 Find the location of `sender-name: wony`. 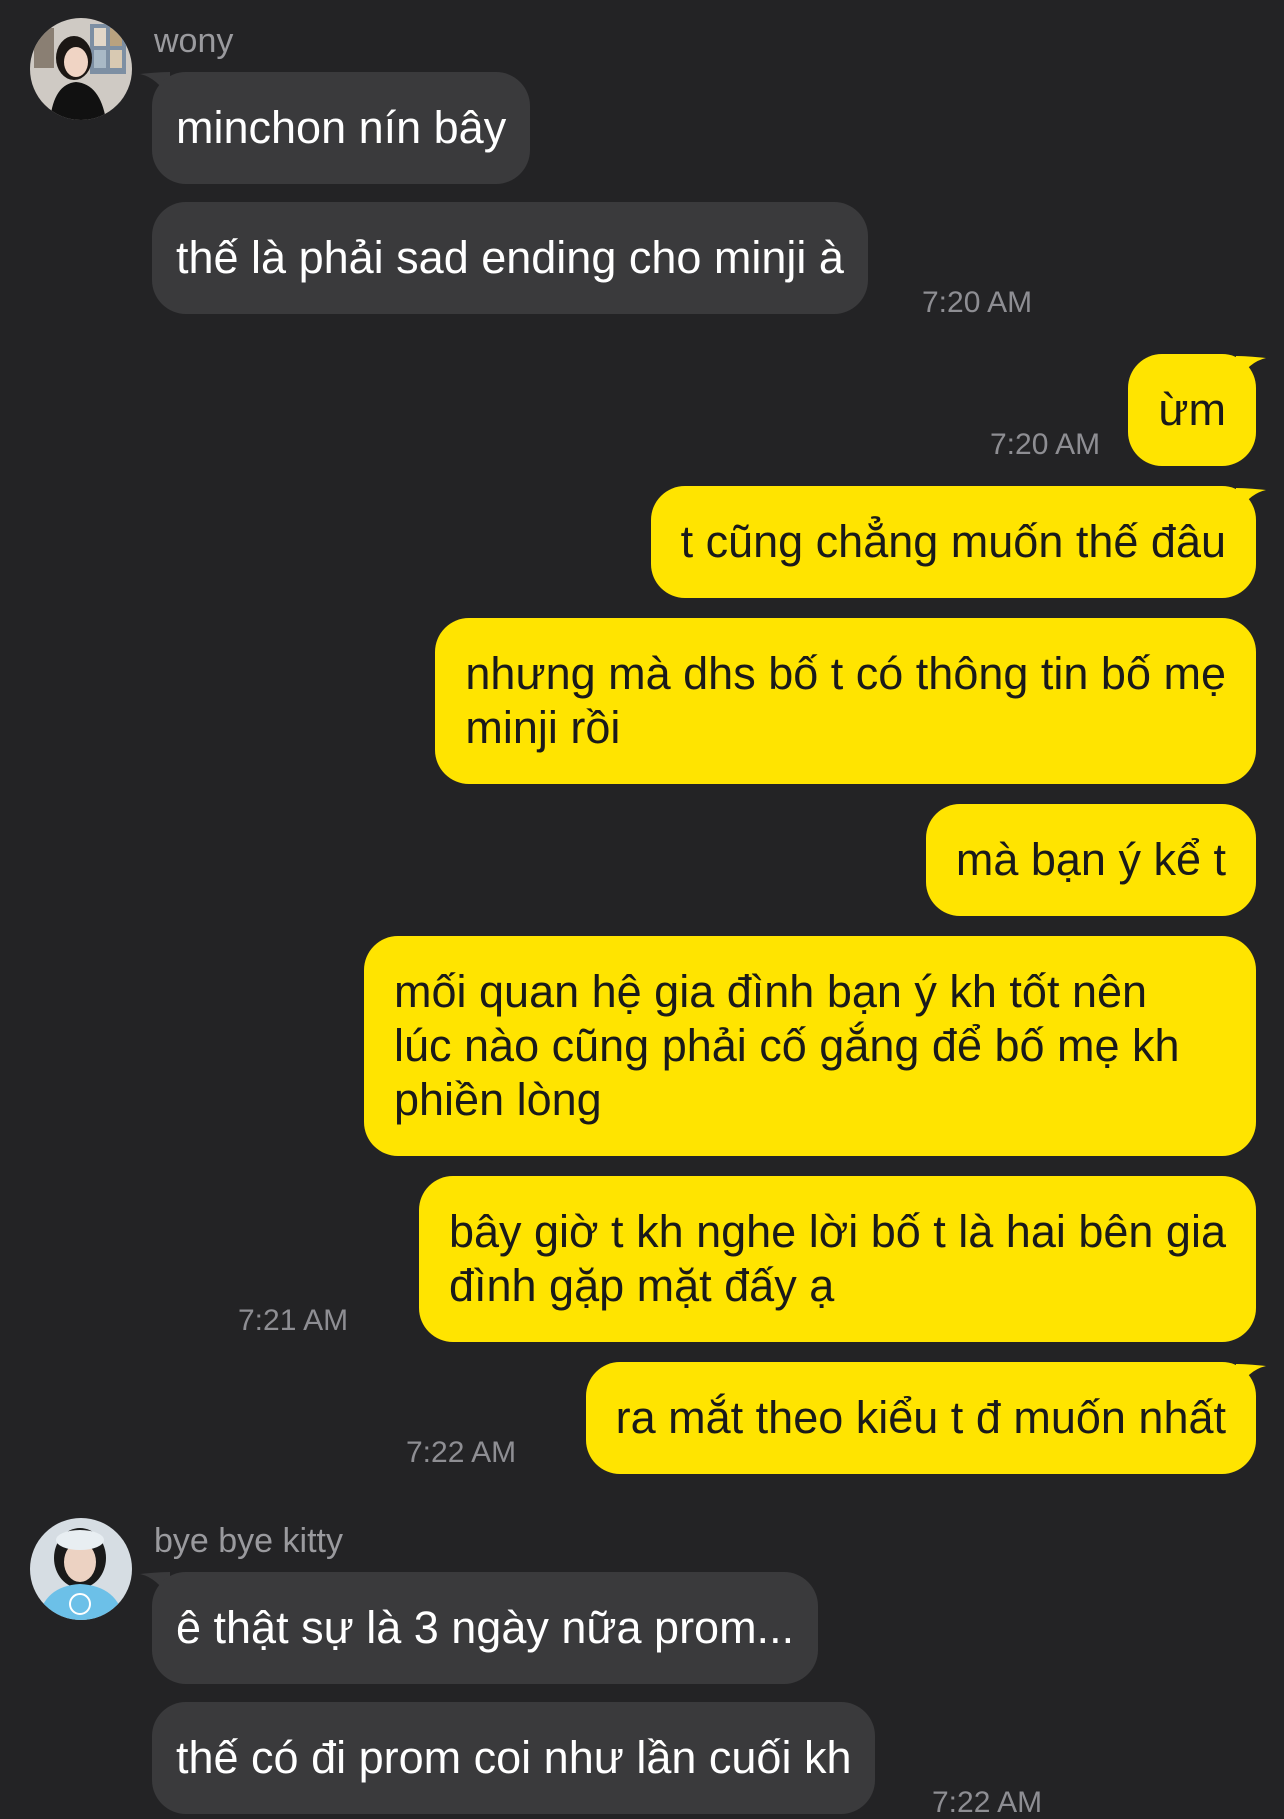

sender-name: wony is located at coordinates (194, 41).